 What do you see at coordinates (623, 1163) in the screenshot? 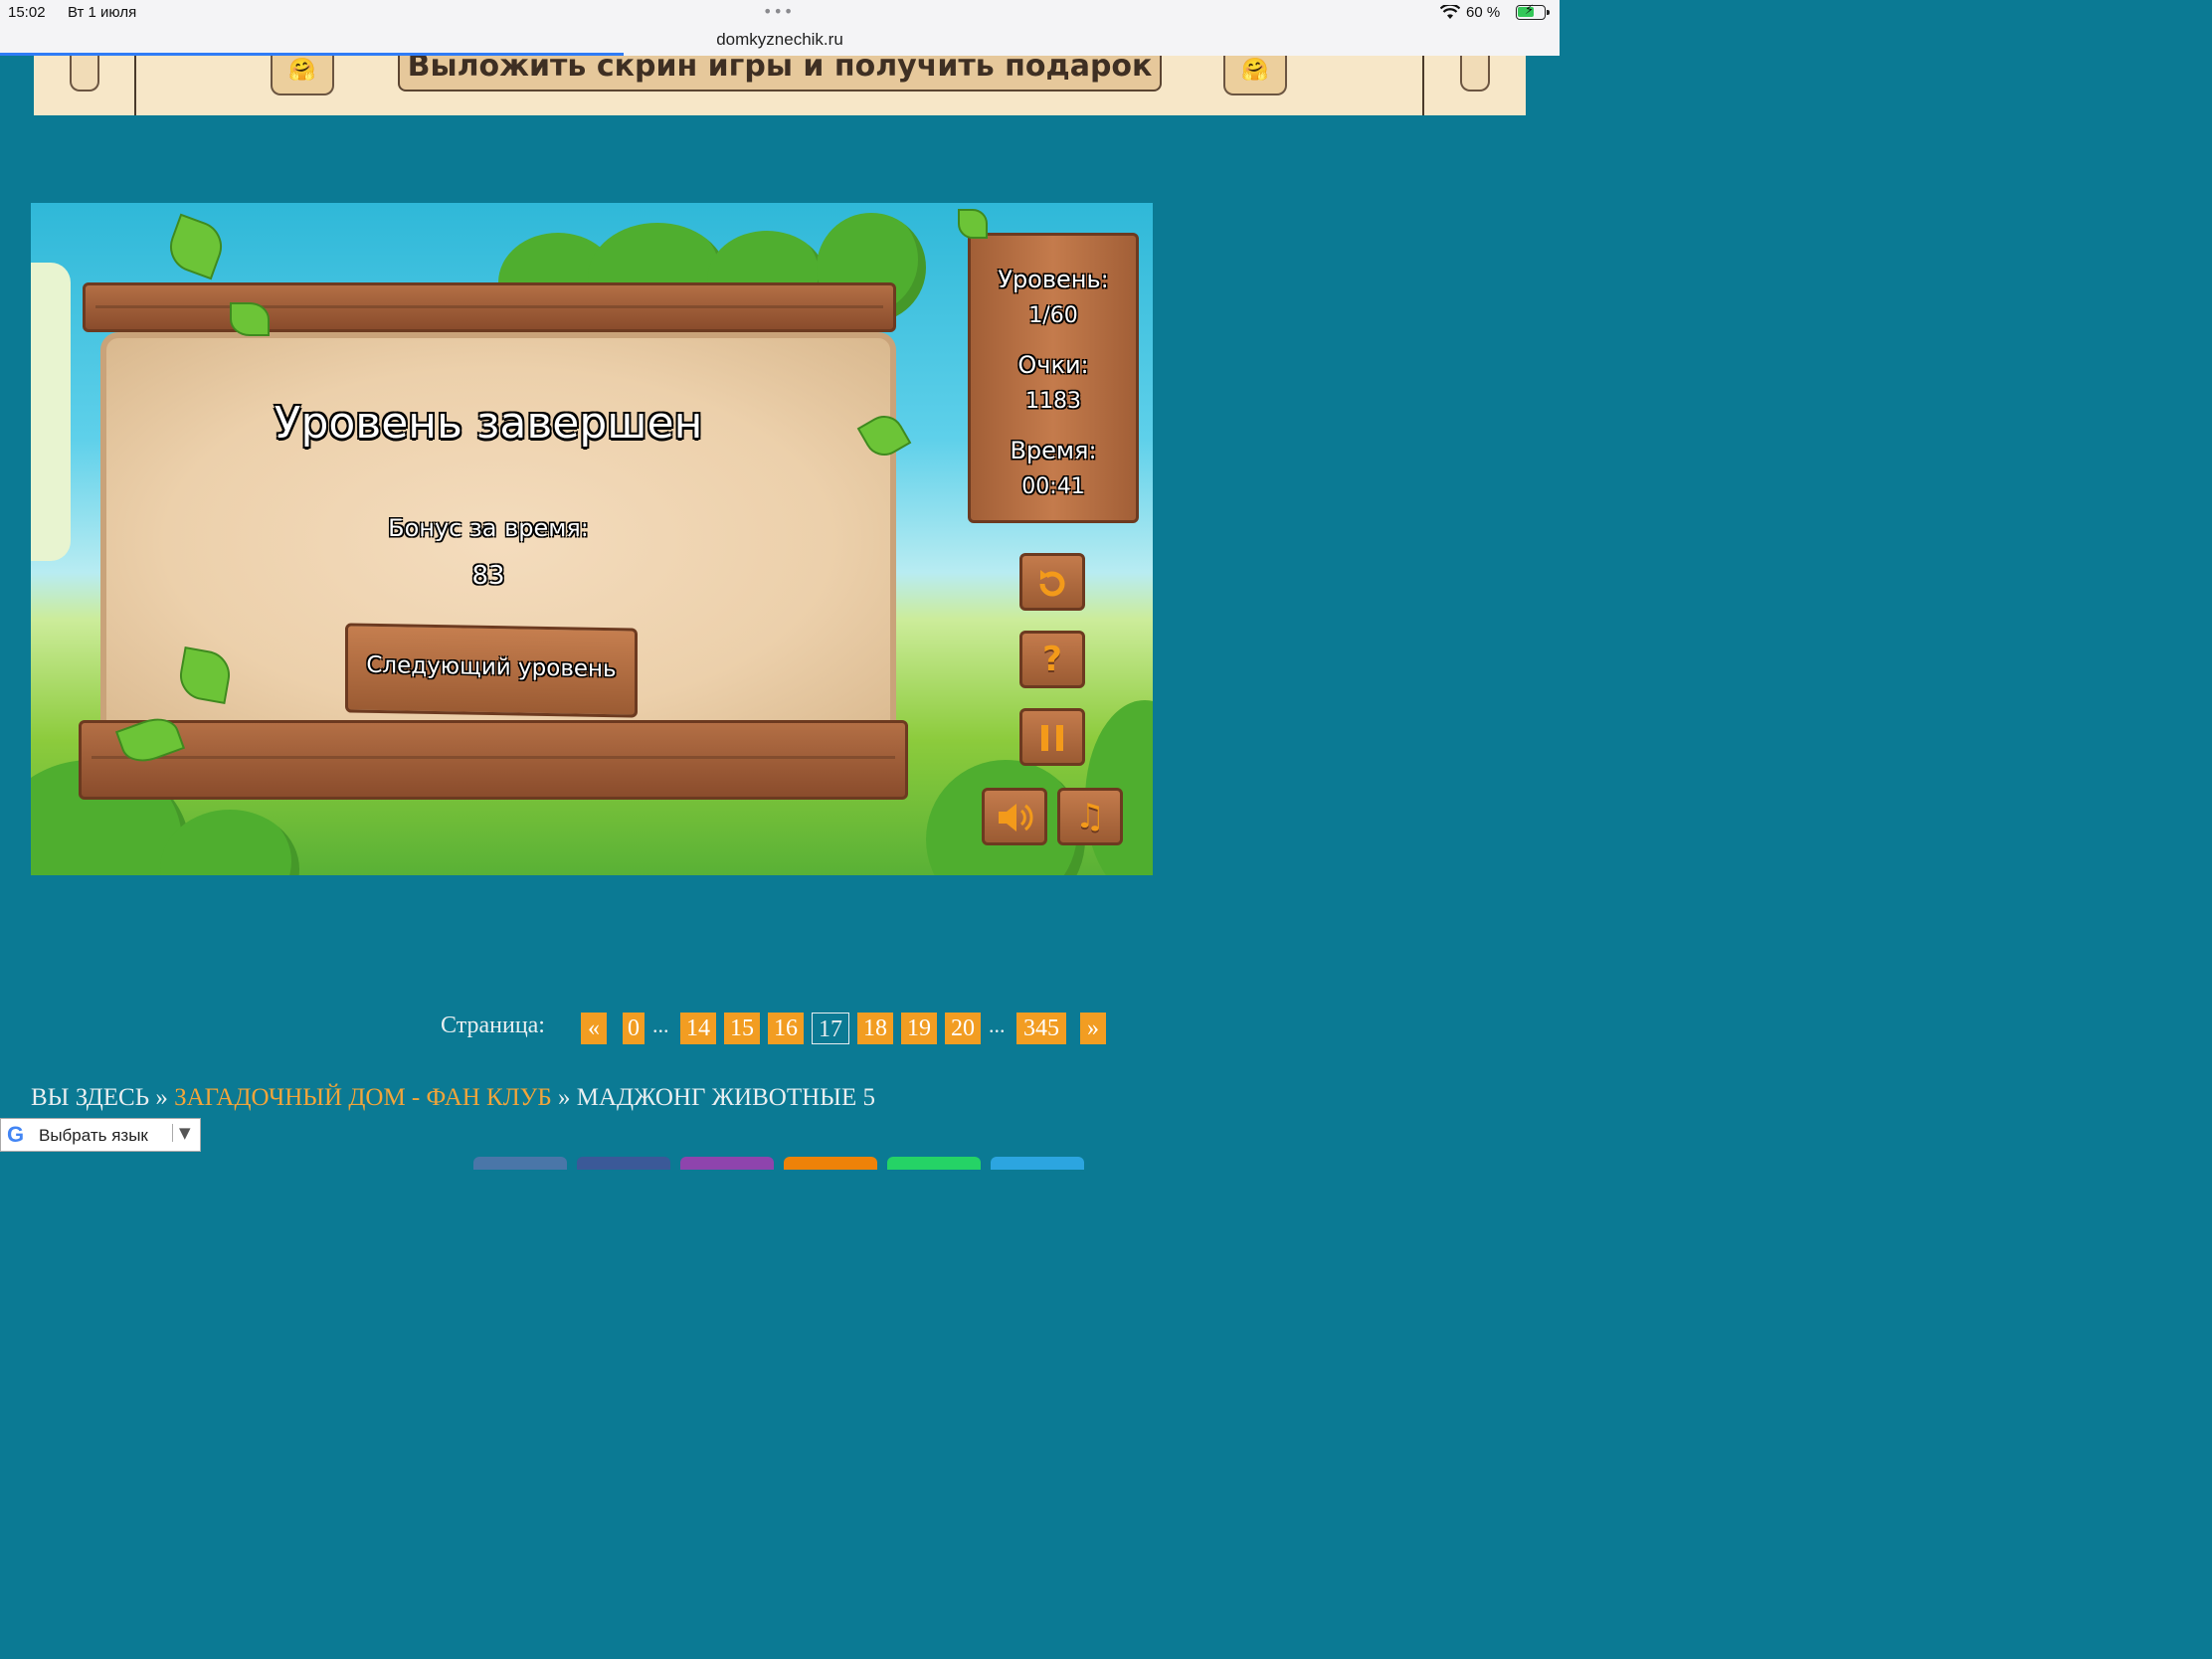
I see `share-facebook-button` at bounding box center [623, 1163].